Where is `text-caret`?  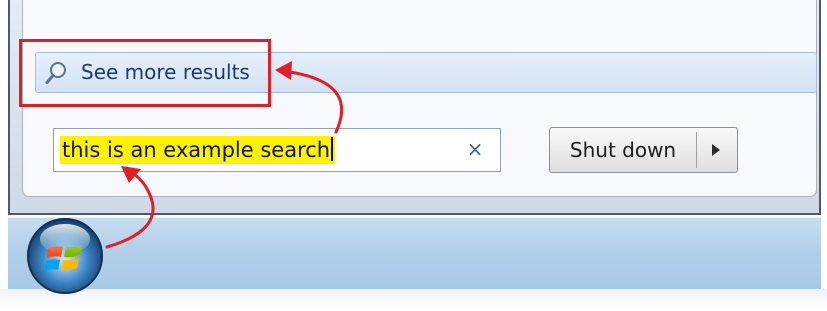
text-caret is located at coordinates (332, 149).